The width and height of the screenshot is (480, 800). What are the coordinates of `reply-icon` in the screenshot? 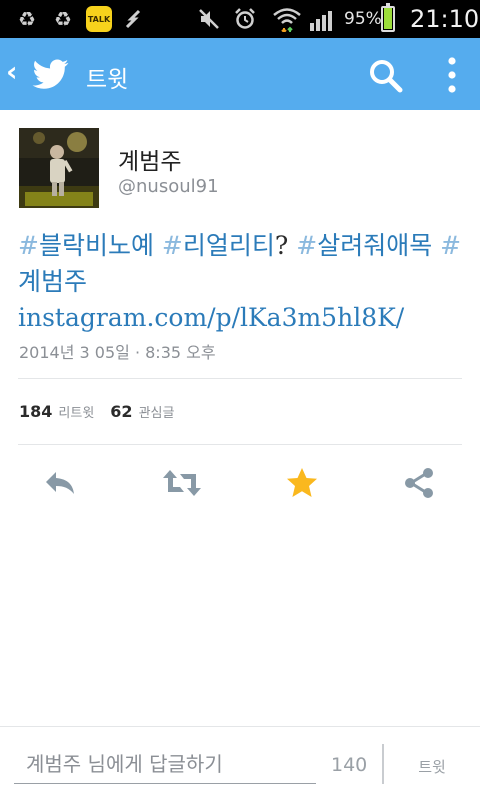 It's located at (60, 483).